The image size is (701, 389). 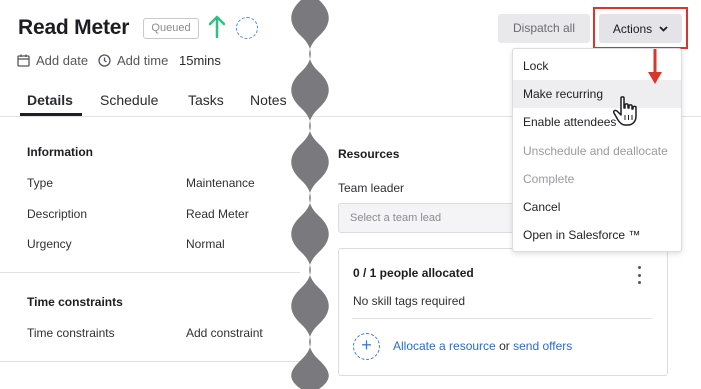 What do you see at coordinates (597, 122) in the screenshot?
I see `menu-item-enable-attendees: Enable attendees` at bounding box center [597, 122].